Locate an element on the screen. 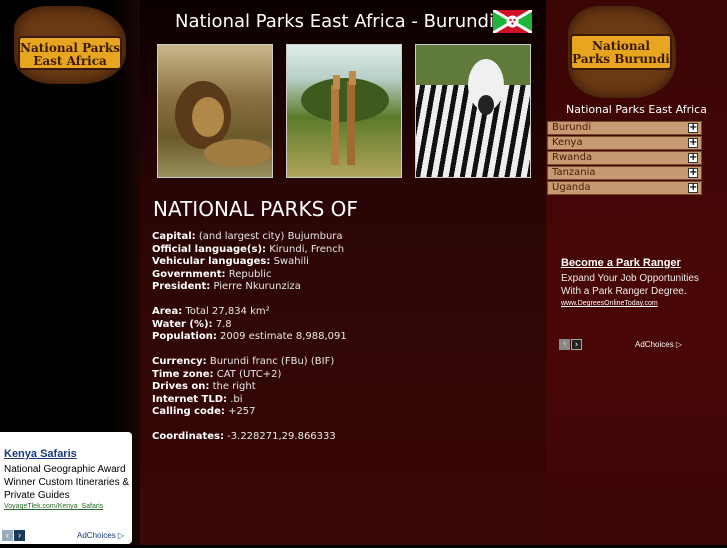 The image size is (727, 548). ad-right-url-link: www.DegreesOnlineToday.com is located at coordinates (633, 303).